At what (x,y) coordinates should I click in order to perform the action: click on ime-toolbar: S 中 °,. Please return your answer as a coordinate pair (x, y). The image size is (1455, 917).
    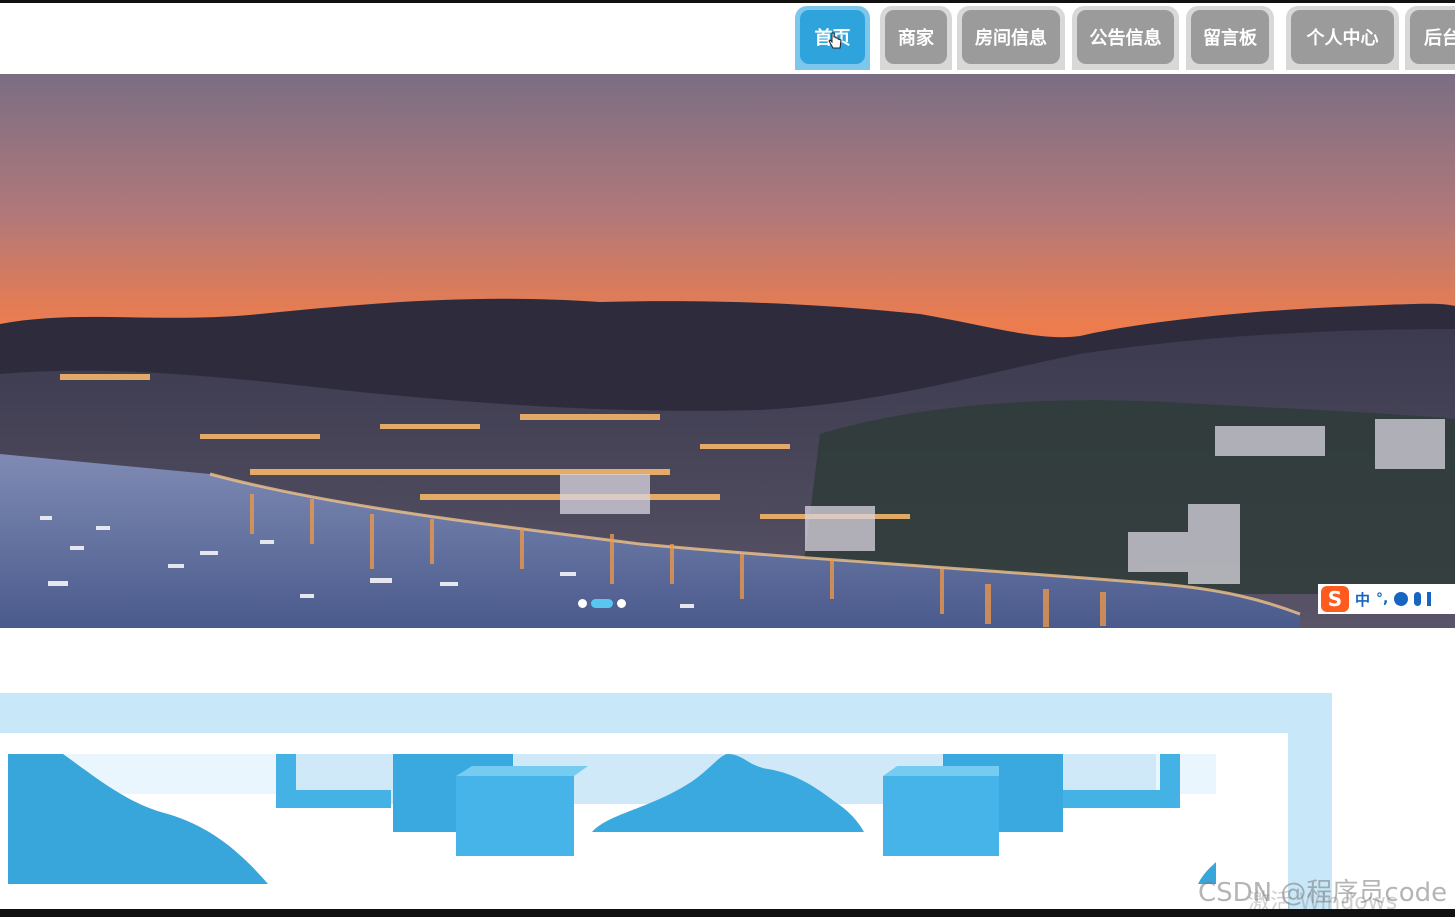
    Looking at the image, I should click on (1386, 599).